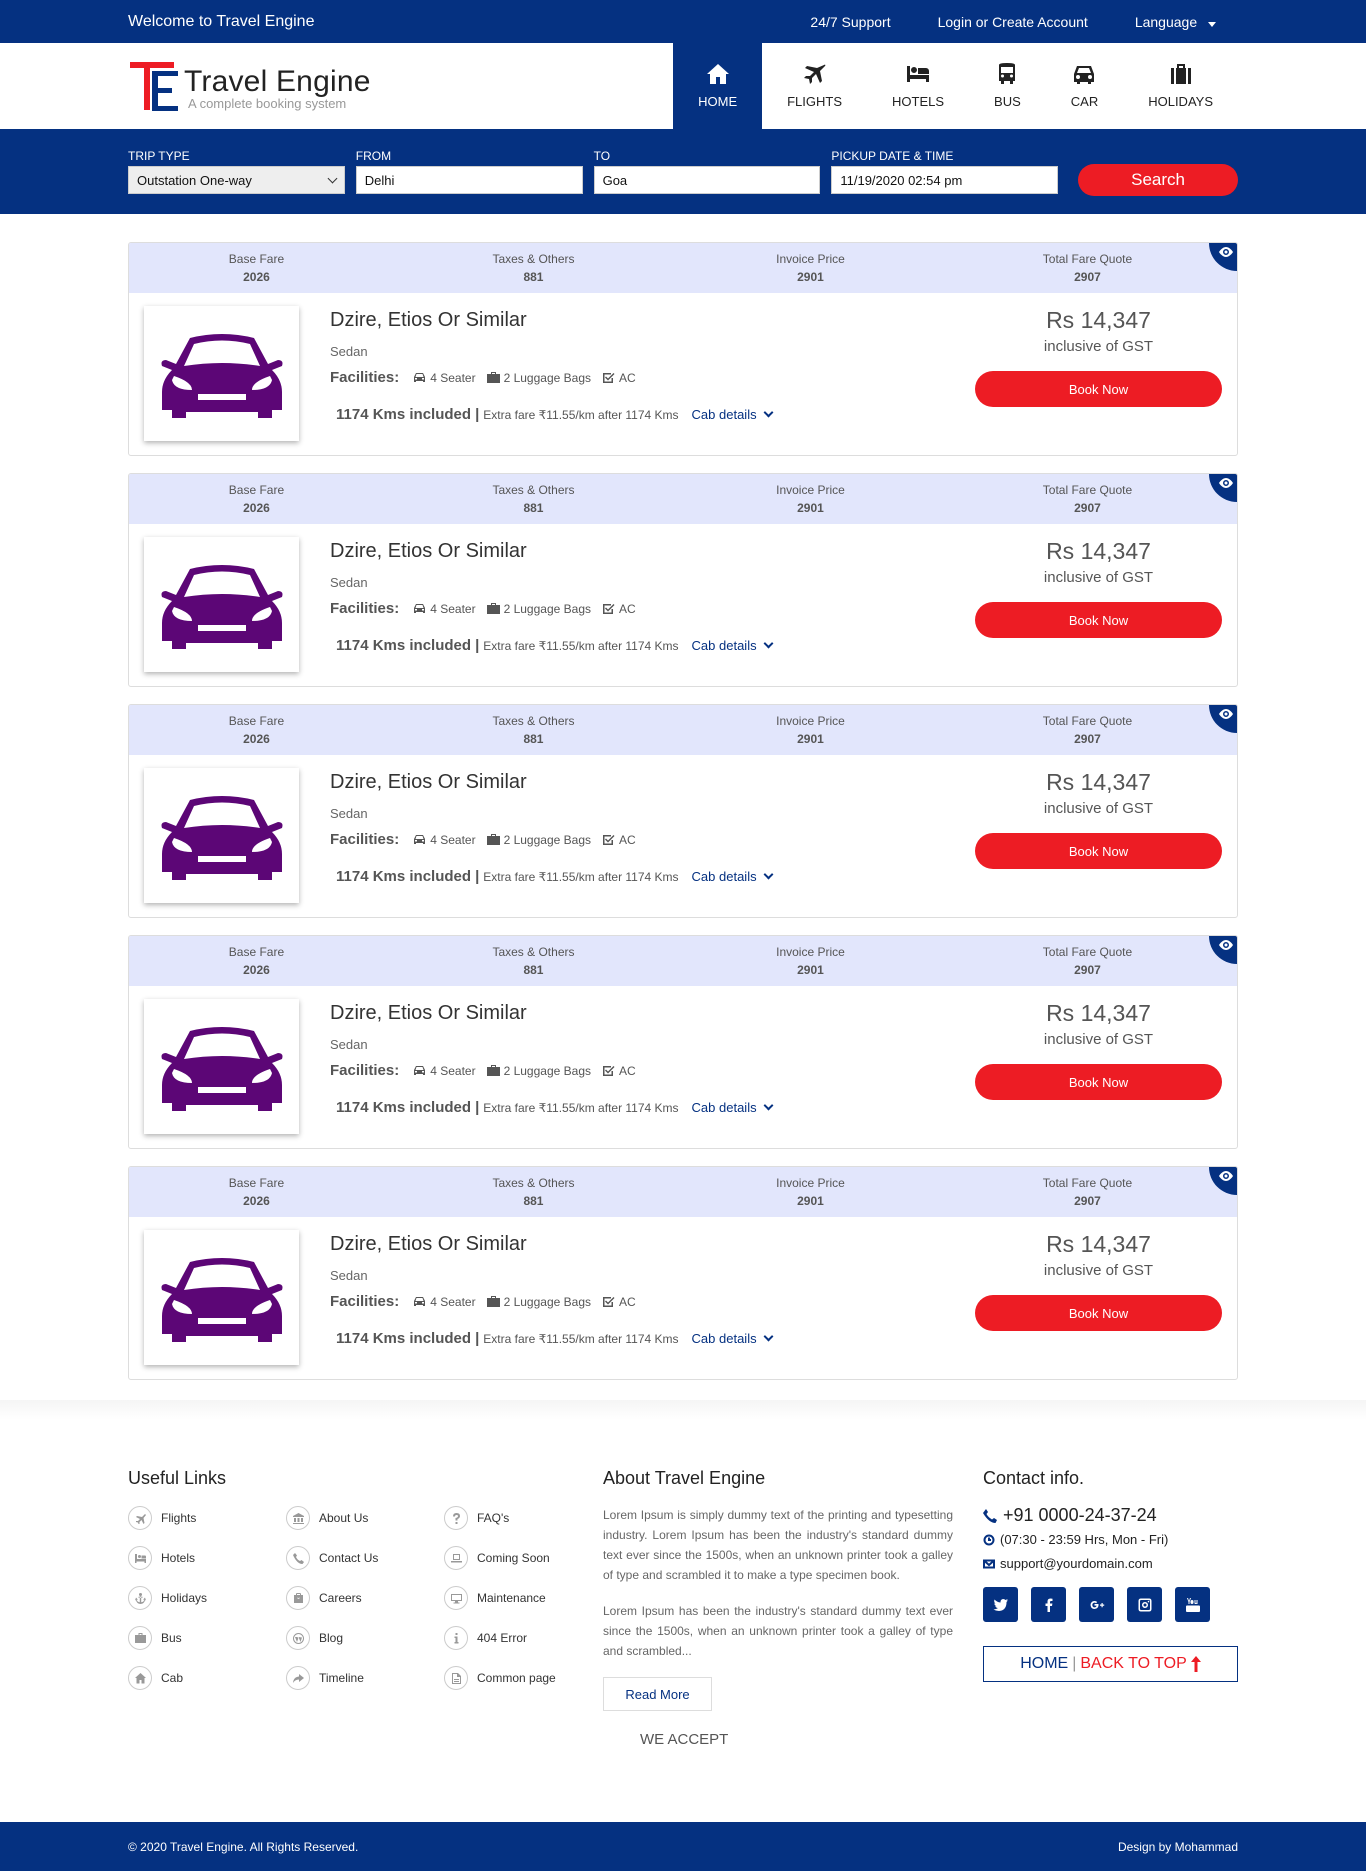 This screenshot has width=1366, height=1871. I want to click on from-input: Delhi, so click(469, 180).